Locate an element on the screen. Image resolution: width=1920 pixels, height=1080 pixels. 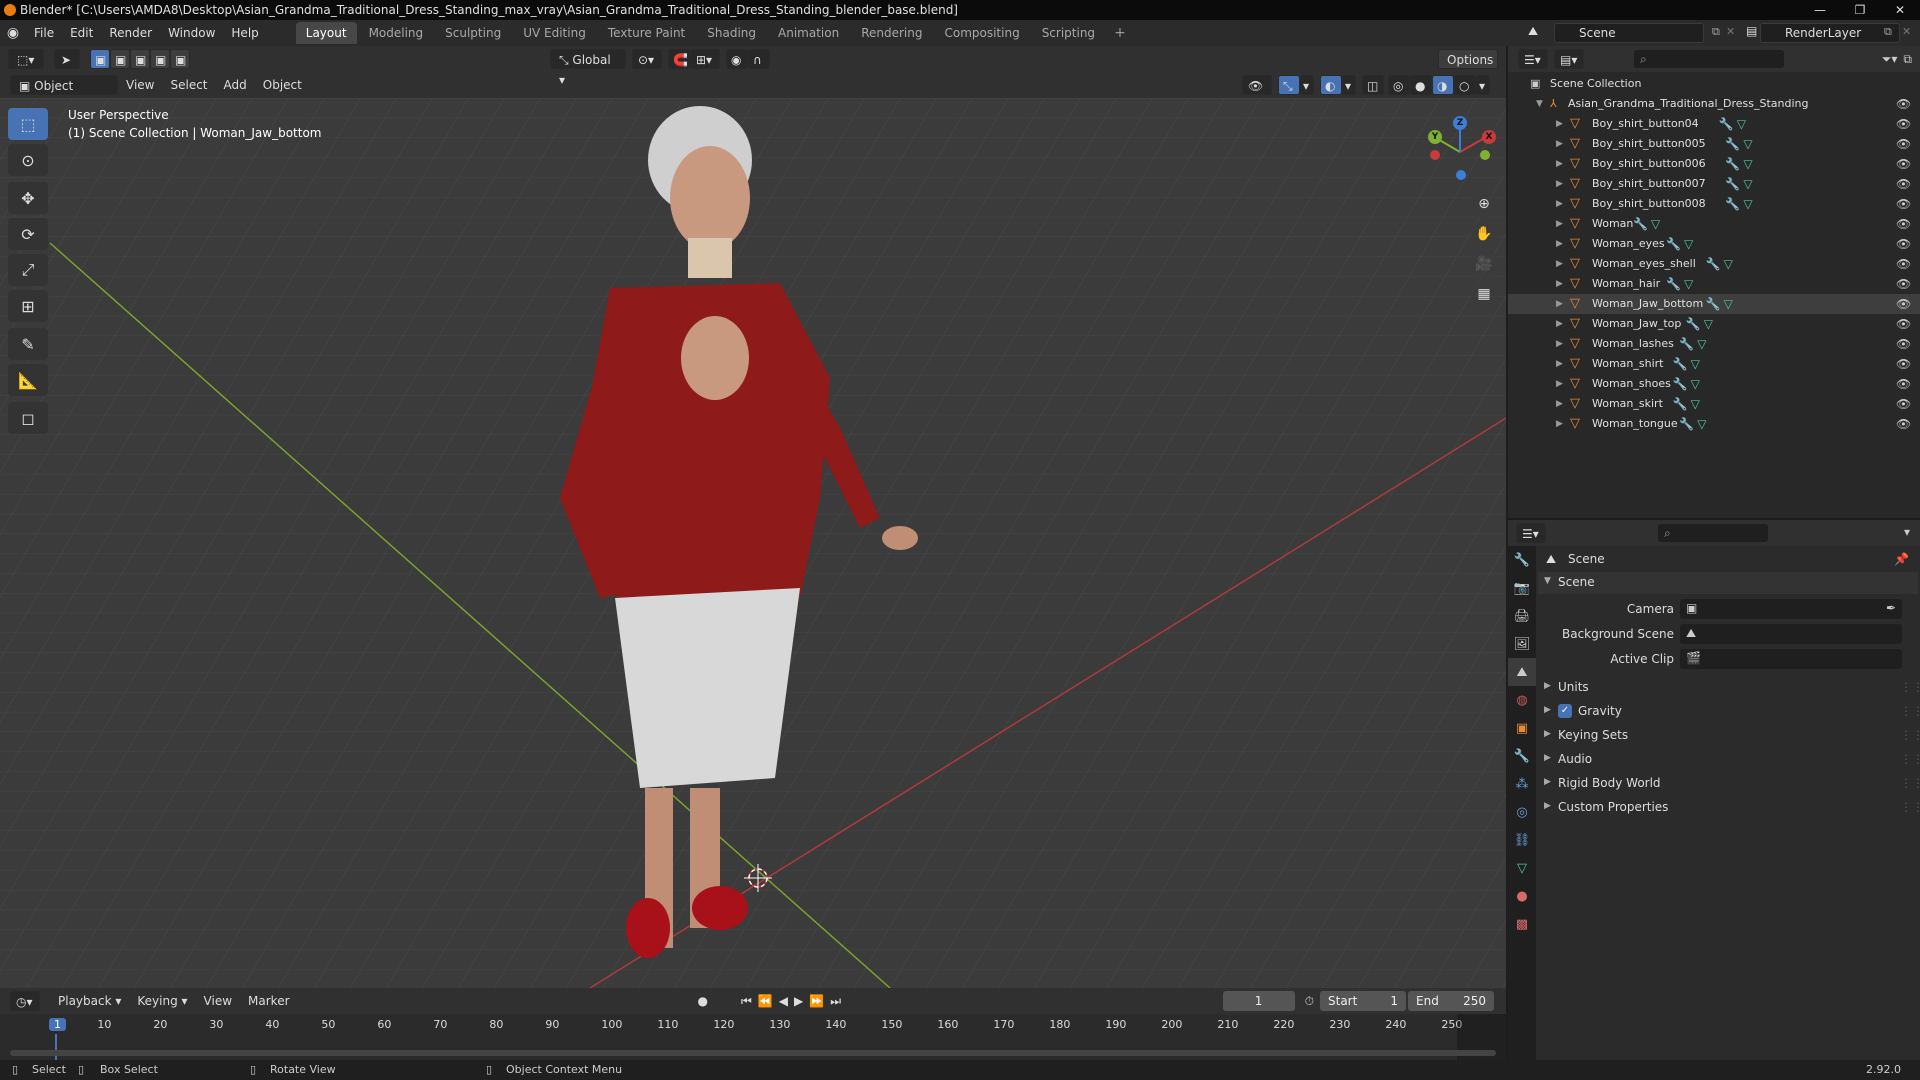
constraints-tab-icon: ⛓ is located at coordinates (1522, 840).